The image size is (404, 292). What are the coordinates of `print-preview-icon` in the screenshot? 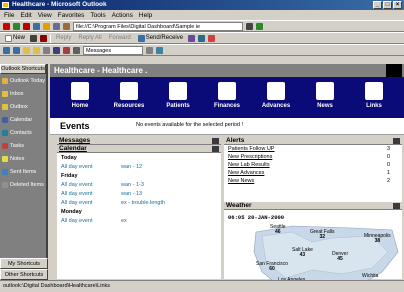 It's located at (56, 50).